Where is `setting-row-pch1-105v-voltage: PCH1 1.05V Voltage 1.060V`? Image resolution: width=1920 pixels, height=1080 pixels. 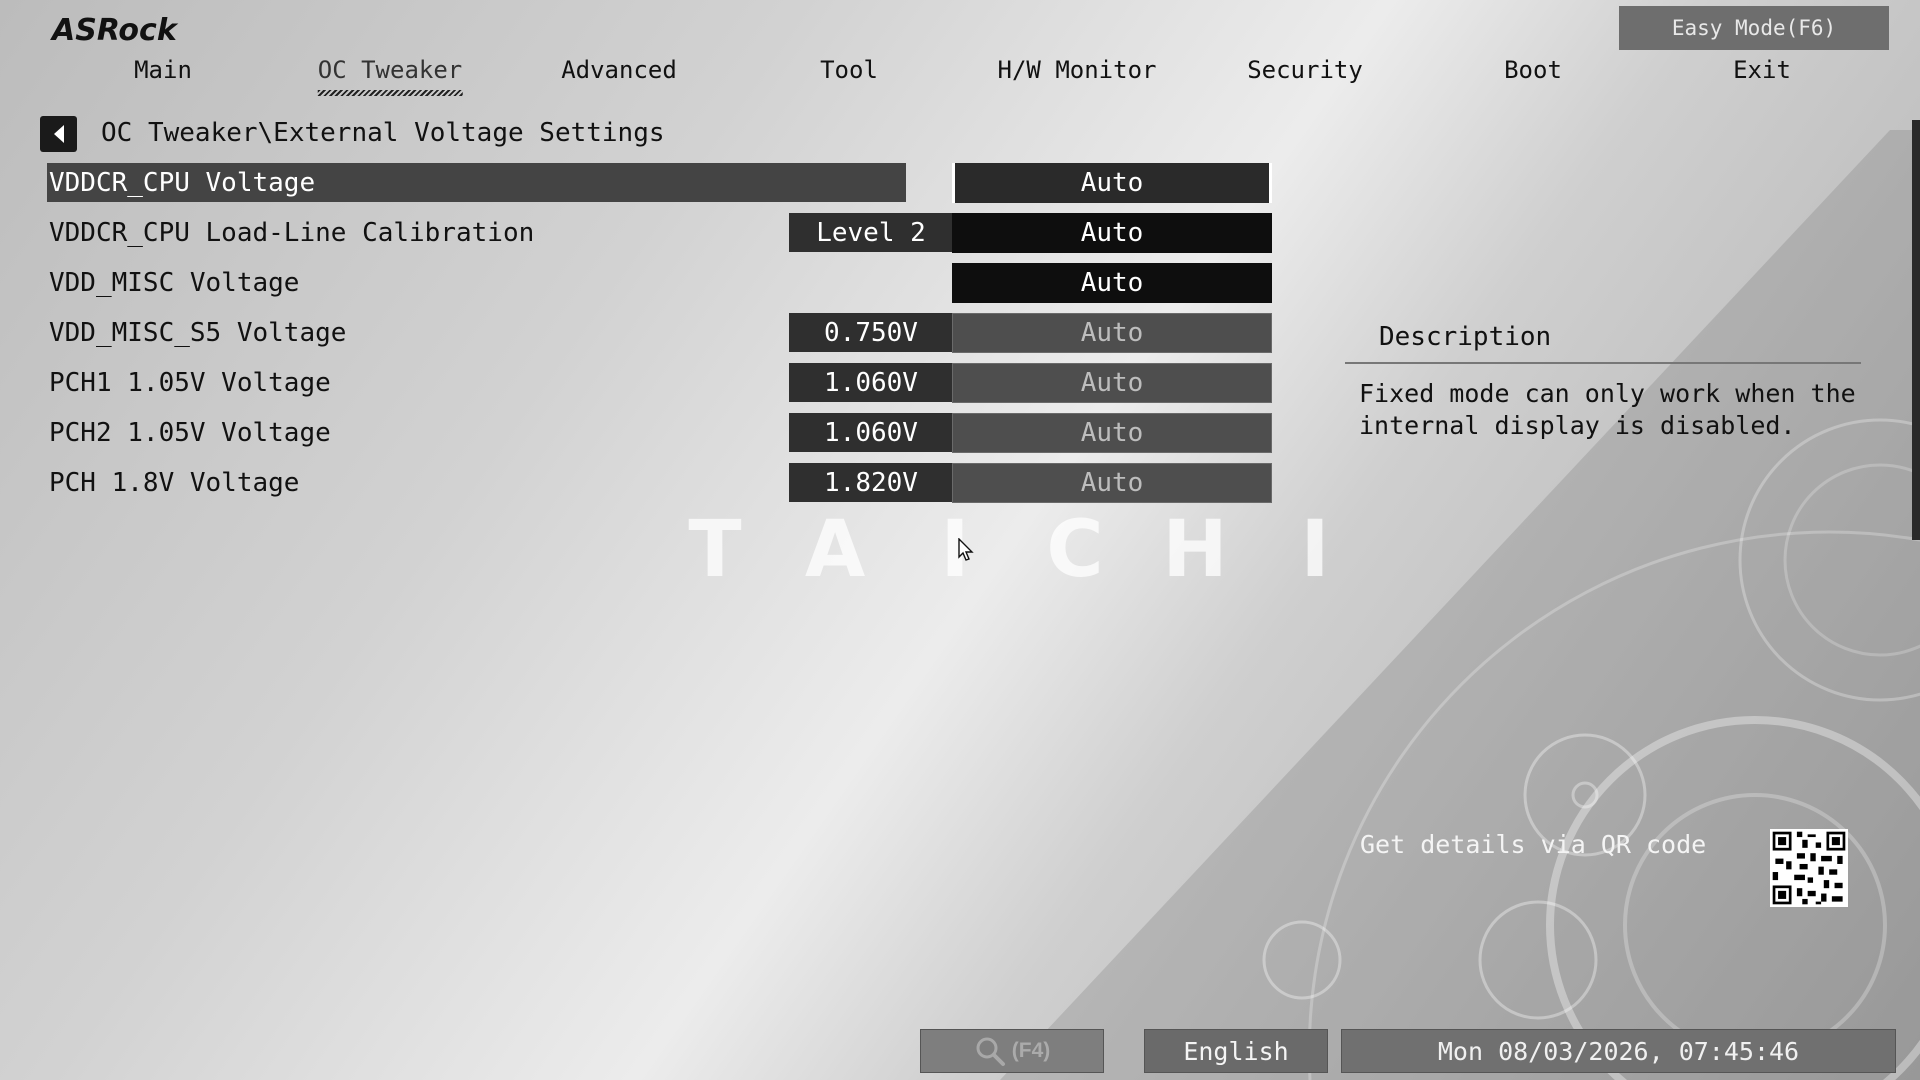 setting-row-pch1-105v-voltage: PCH1 1.05V Voltage 1.060V is located at coordinates (500, 383).